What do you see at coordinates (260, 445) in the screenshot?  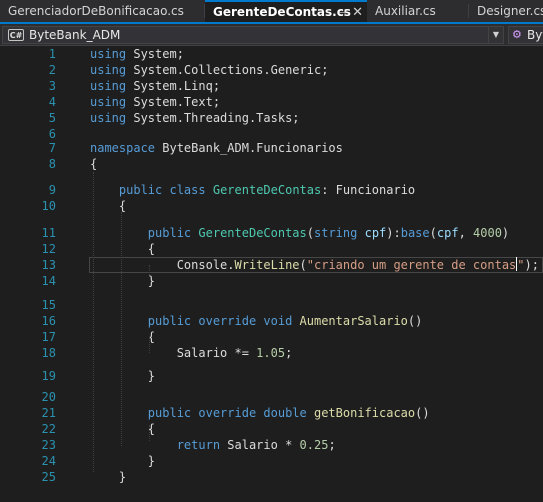 I see `code-token: Salario *` at bounding box center [260, 445].